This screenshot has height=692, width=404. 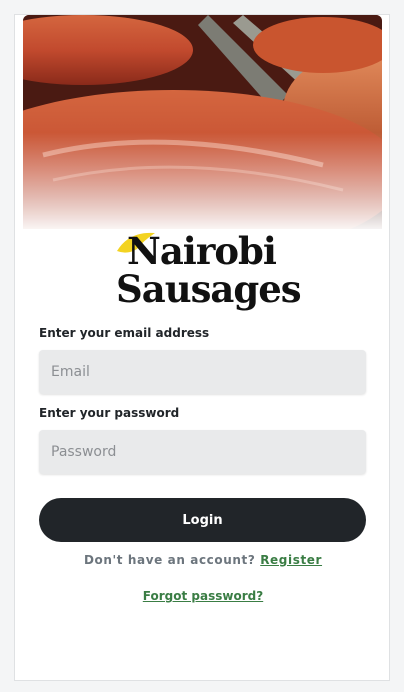 I want to click on brand-logo: Nairobi Sausages, so click(x=208, y=270).